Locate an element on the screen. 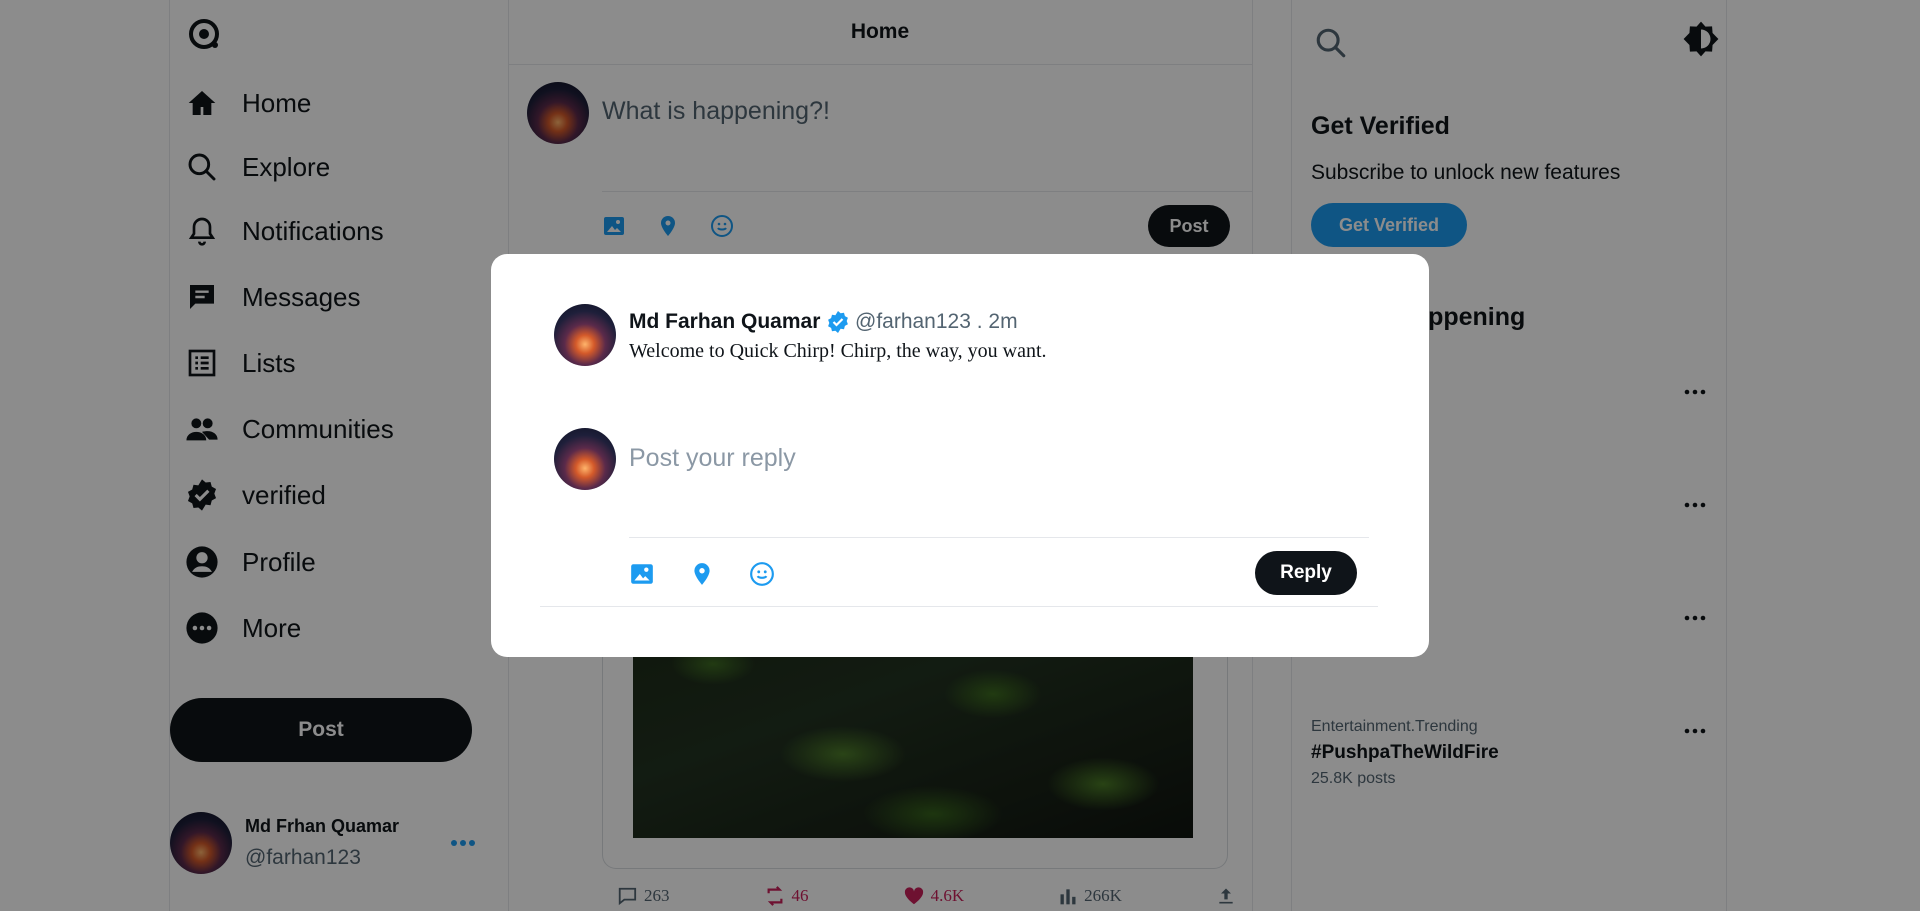 This screenshot has height=911, width=1920. reply-toolbar is located at coordinates (702, 576).